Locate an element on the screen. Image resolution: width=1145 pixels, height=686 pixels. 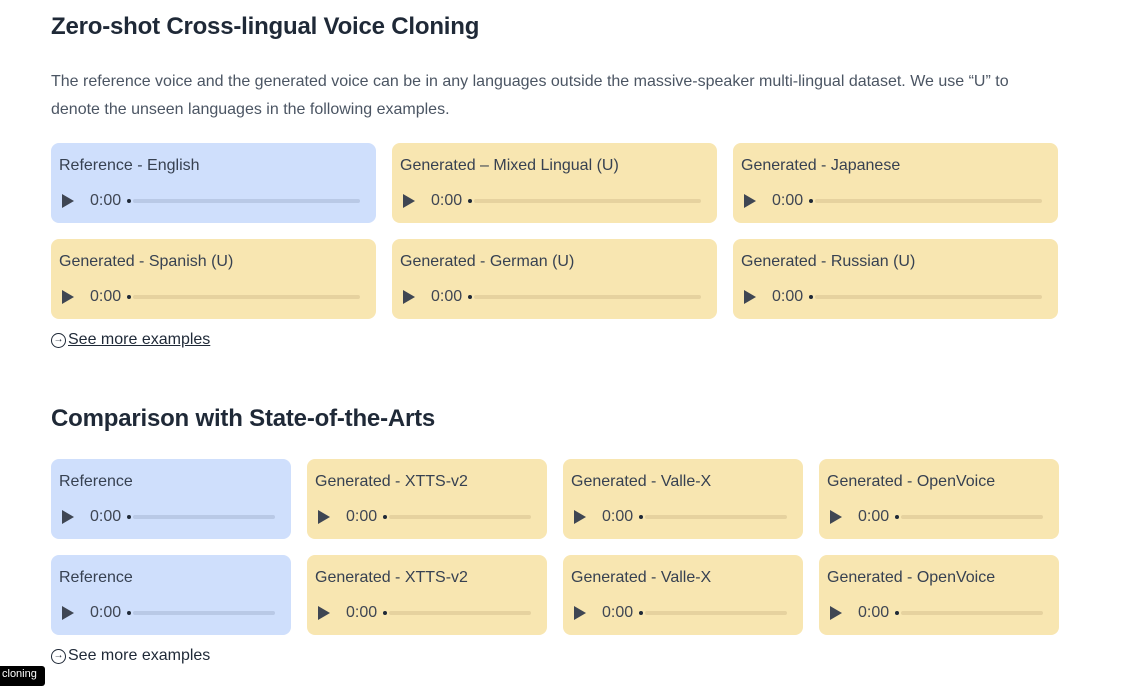
audio-card: Generated - German (U) 0:00 is located at coordinates (554, 279).